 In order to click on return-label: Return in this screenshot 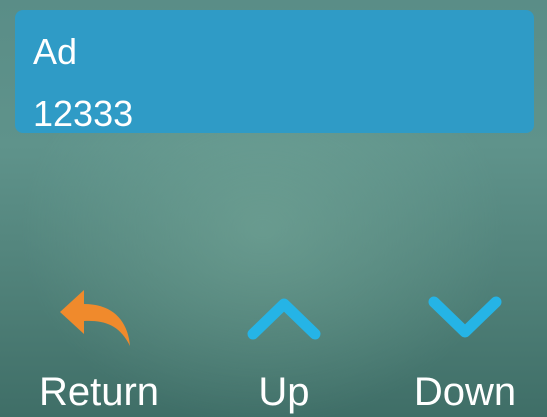, I will do `click(99, 392)`.